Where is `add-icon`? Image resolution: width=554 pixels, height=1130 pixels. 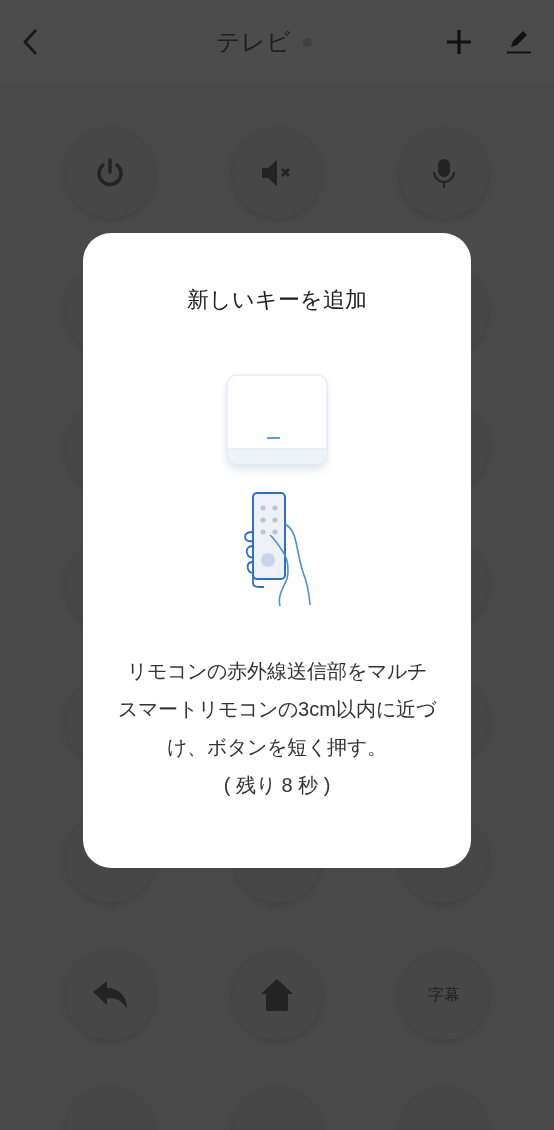
add-icon is located at coordinates (459, 42).